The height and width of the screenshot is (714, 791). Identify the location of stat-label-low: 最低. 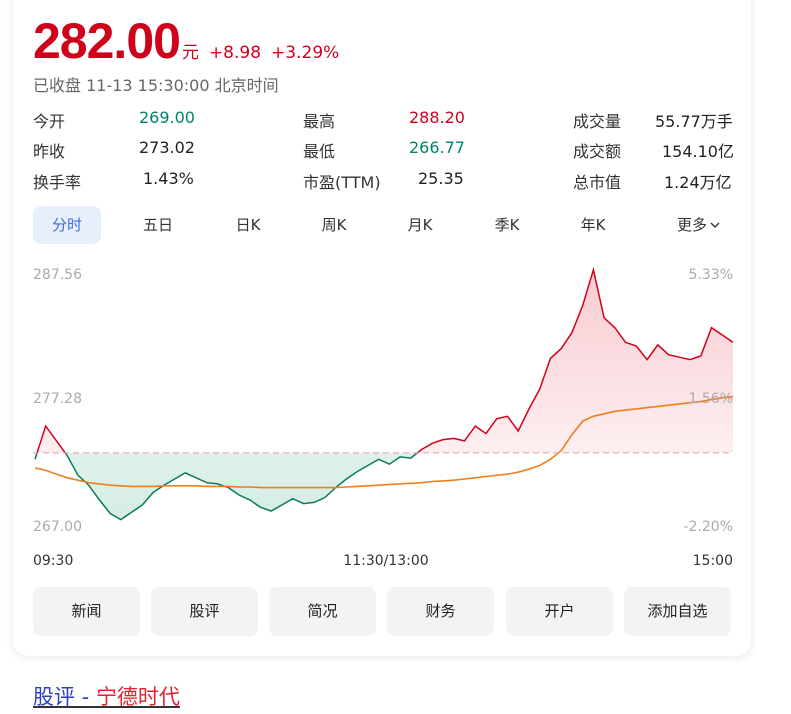
(319, 151).